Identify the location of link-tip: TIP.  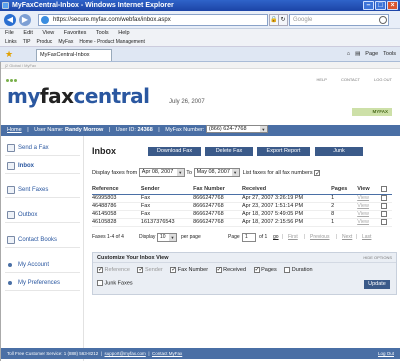
(27, 42).